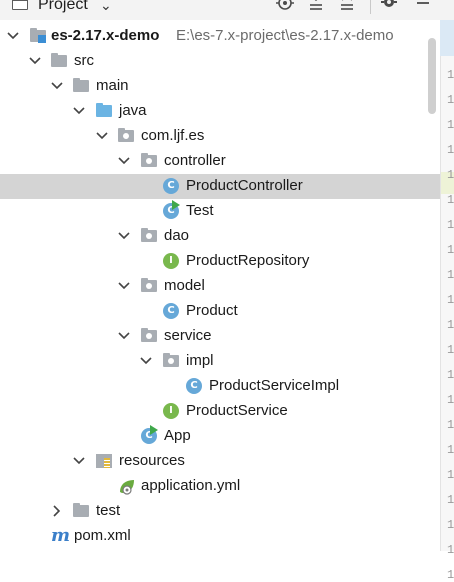 This screenshot has height=582, width=454. What do you see at coordinates (316, 7) in the screenshot?
I see `expand-all-icon` at bounding box center [316, 7].